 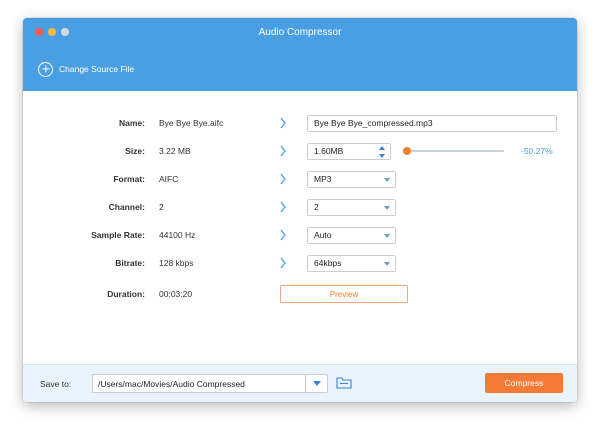 What do you see at coordinates (455, 151) in the screenshot?
I see `size-slider-track` at bounding box center [455, 151].